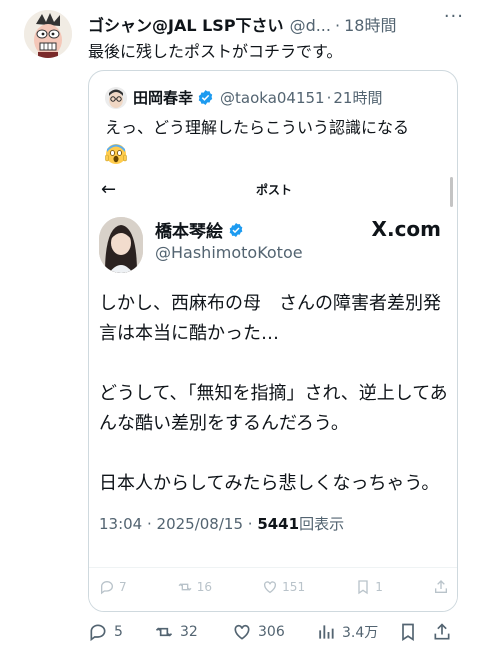  I want to click on quote-avatar, so click(116, 98).